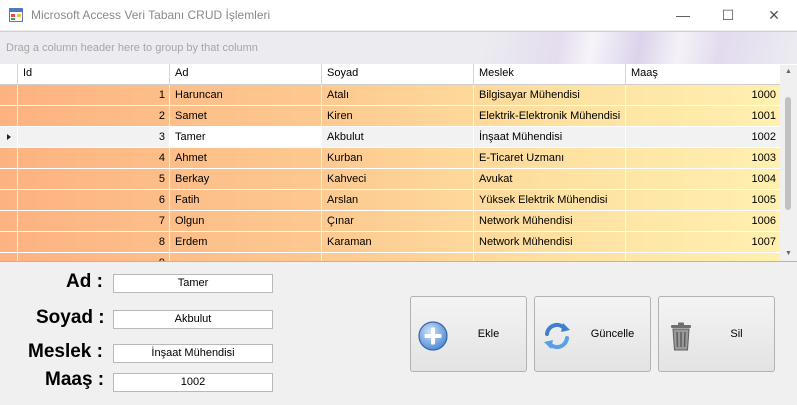  I want to click on cell-ad: Ahmet, so click(245, 158).